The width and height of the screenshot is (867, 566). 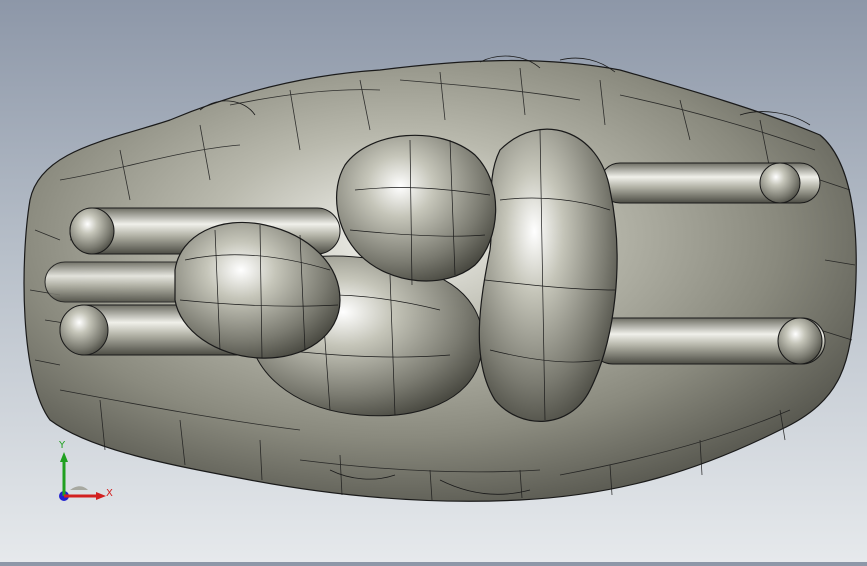 What do you see at coordinates (710, 183) in the screenshot?
I see `tube-upper-right` at bounding box center [710, 183].